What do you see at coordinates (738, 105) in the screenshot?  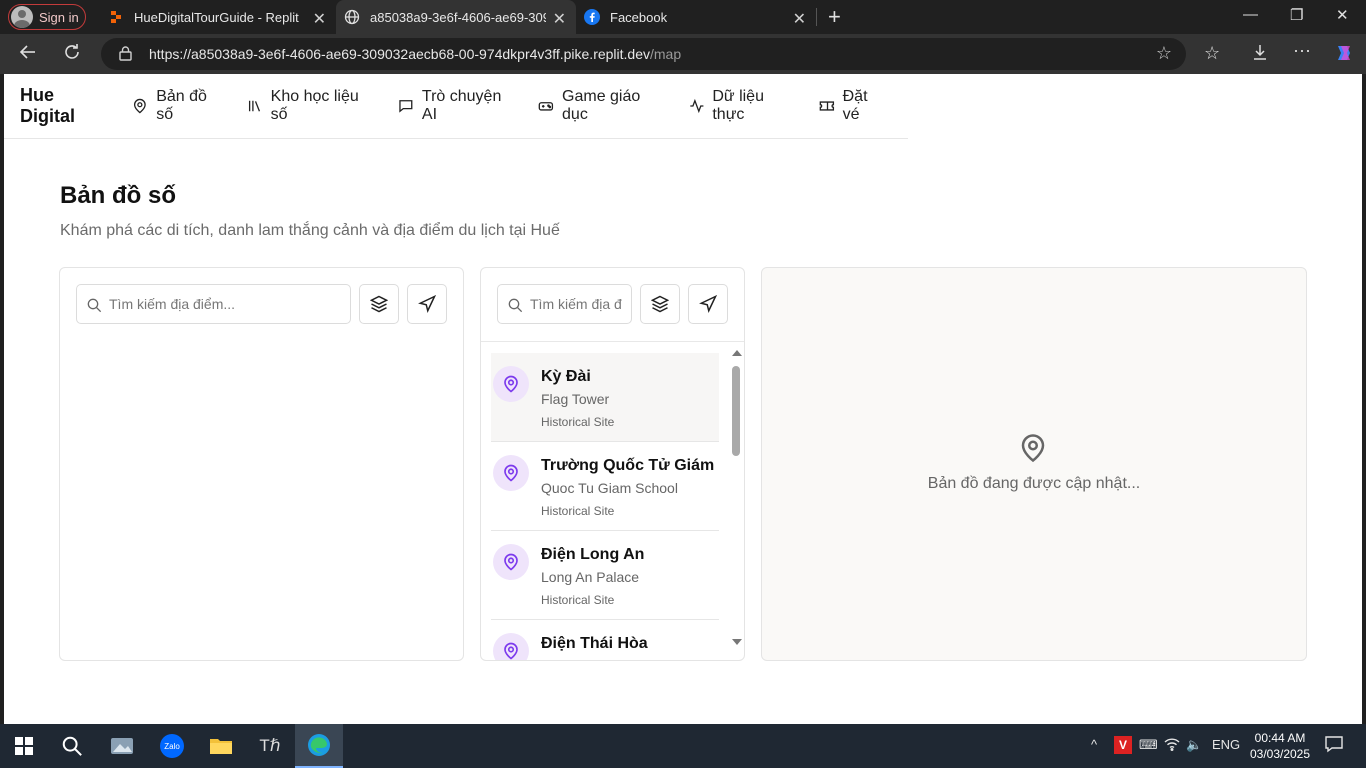 I see `nav-item-label: Dữ liệu thực` at bounding box center [738, 105].